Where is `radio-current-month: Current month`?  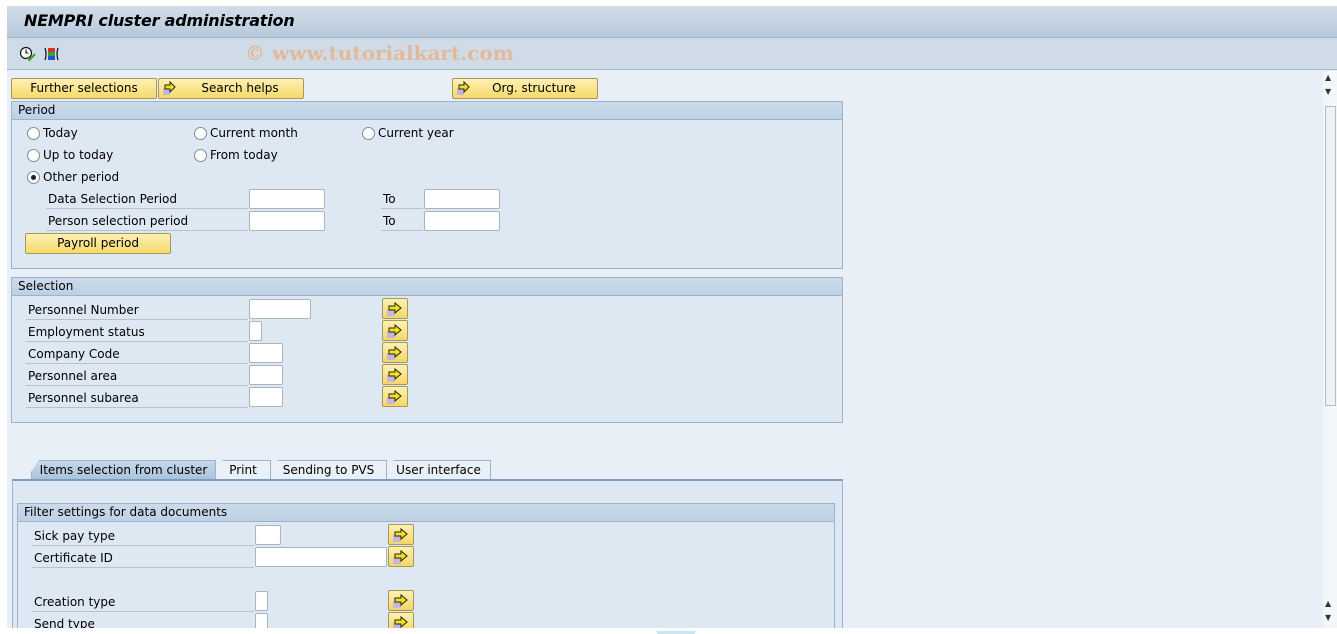 radio-current-month: Current month is located at coordinates (246, 133).